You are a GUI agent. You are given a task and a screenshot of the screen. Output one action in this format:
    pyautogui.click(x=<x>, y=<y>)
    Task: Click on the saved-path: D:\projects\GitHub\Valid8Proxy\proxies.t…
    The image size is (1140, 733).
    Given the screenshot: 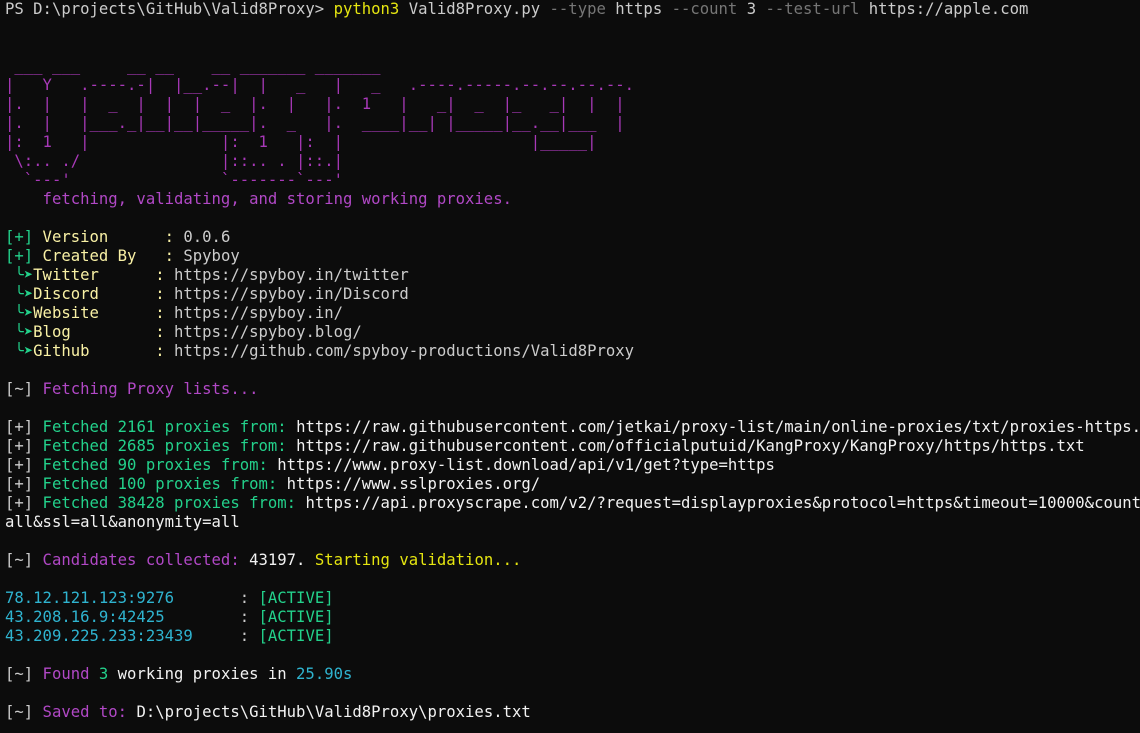 What is the action you would take?
    pyautogui.click(x=333, y=712)
    